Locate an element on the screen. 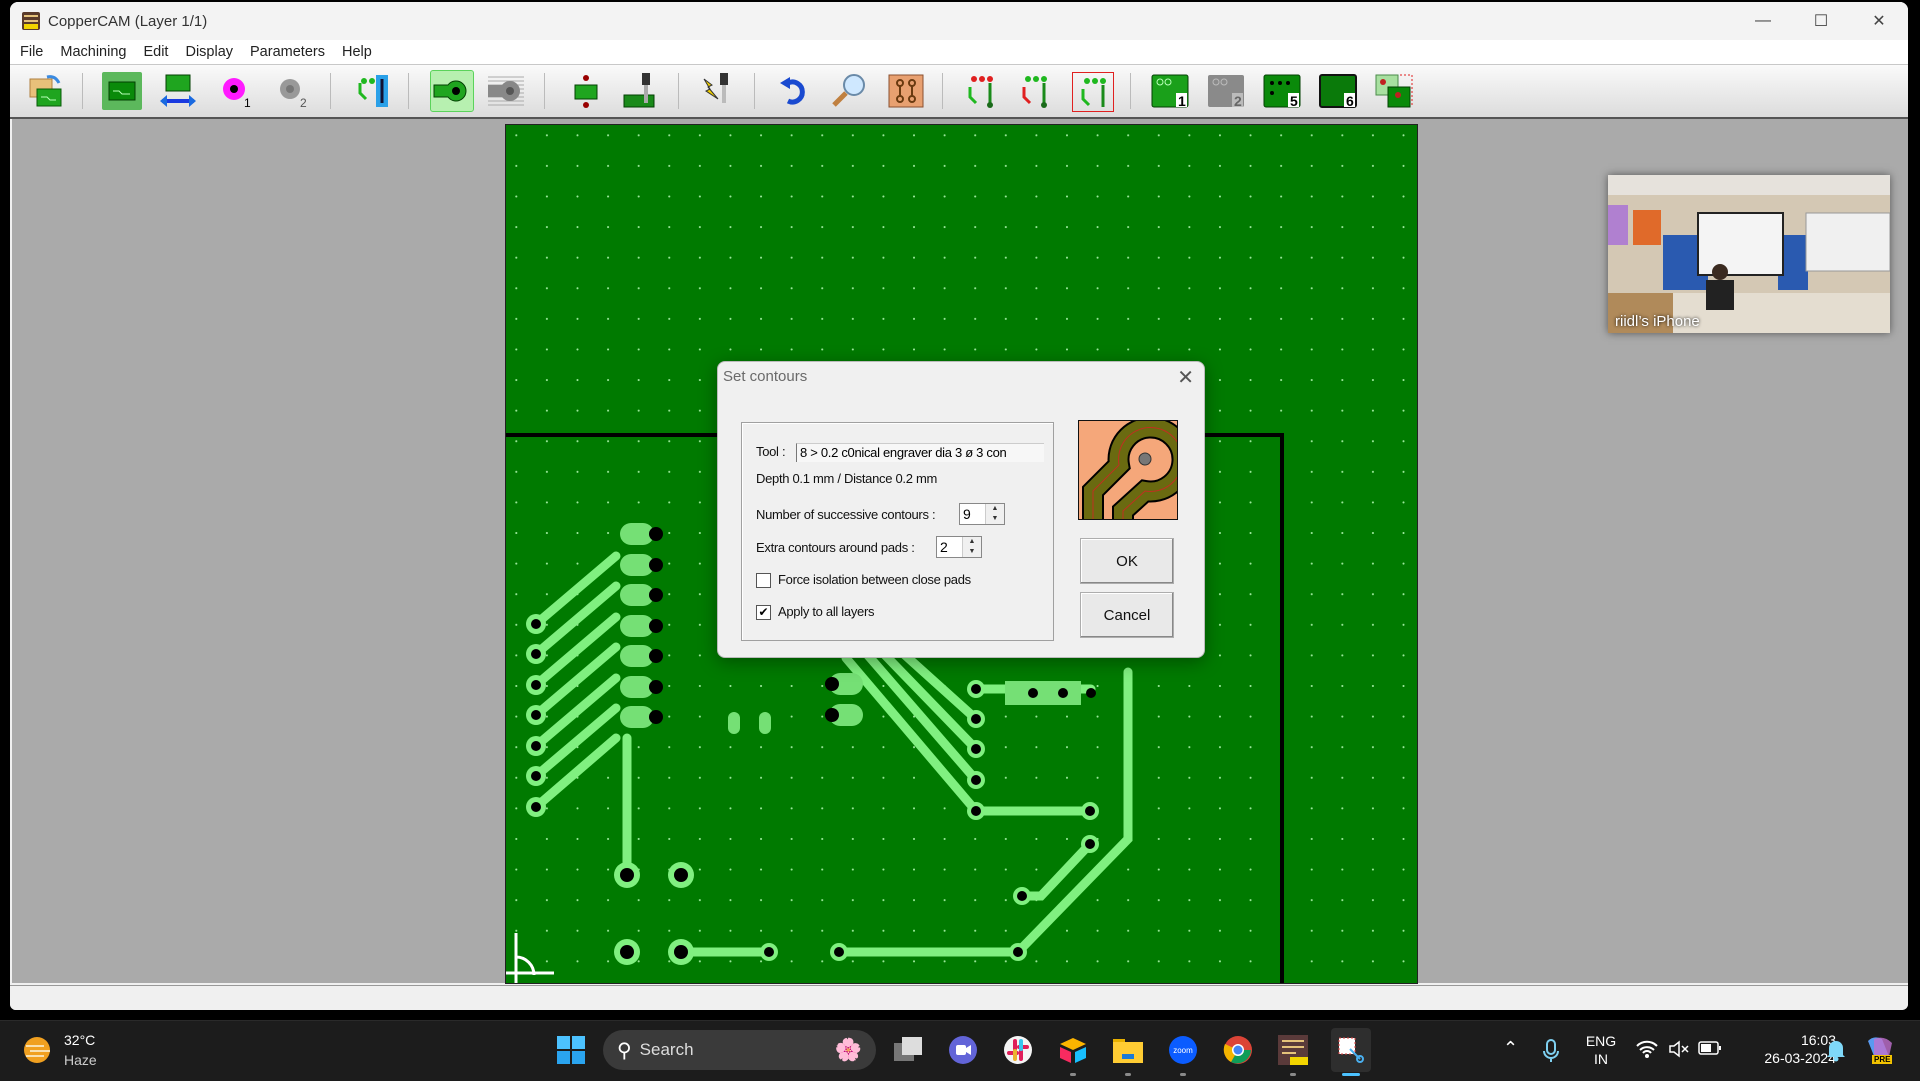  language-indicator: ENG IN is located at coordinates (1601, 1050).